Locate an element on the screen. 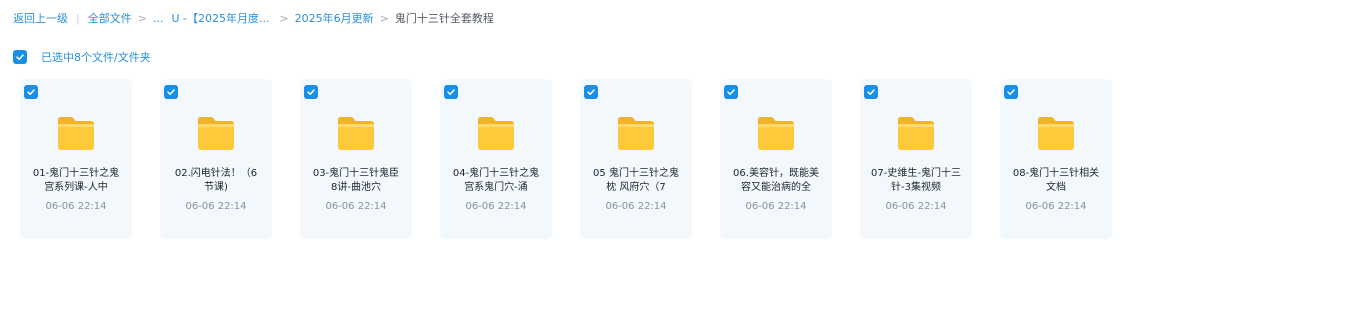  selection-bar: 已选中8个文件/文件夹 is located at coordinates (82, 57).